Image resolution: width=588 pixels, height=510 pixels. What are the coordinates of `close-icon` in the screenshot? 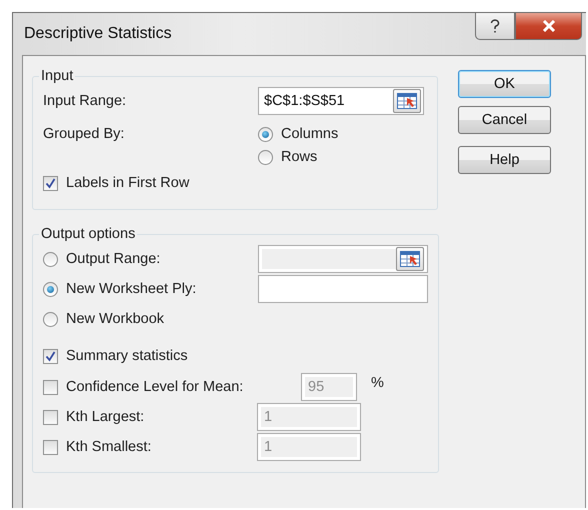 It's located at (549, 26).